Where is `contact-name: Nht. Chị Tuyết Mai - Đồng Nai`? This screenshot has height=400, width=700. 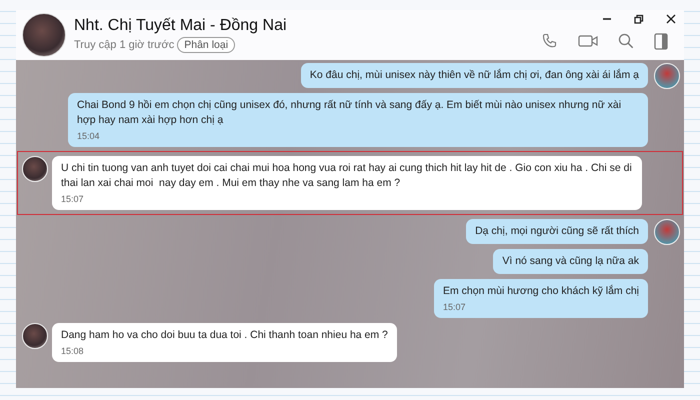 contact-name: Nht. Chị Tuyết Mai - Đồng Nai is located at coordinates (180, 26).